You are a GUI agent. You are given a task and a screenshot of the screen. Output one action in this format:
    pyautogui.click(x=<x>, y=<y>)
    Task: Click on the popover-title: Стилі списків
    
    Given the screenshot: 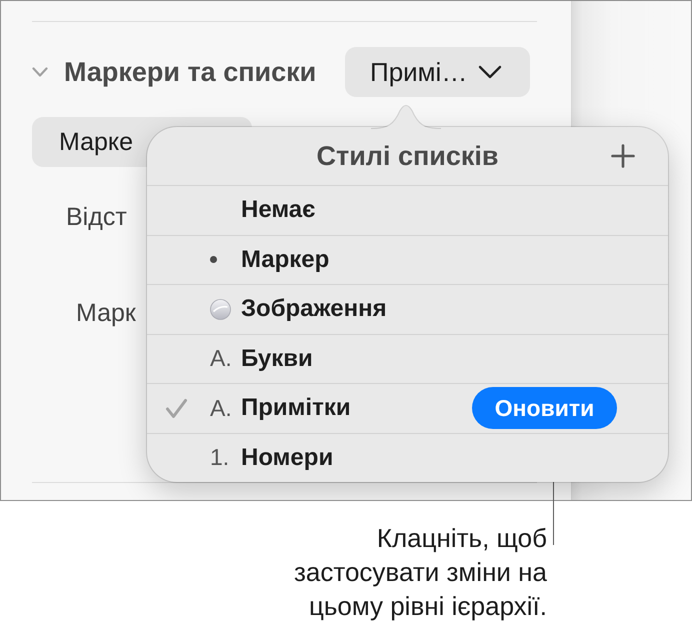 What is the action you would take?
    pyautogui.click(x=407, y=156)
    